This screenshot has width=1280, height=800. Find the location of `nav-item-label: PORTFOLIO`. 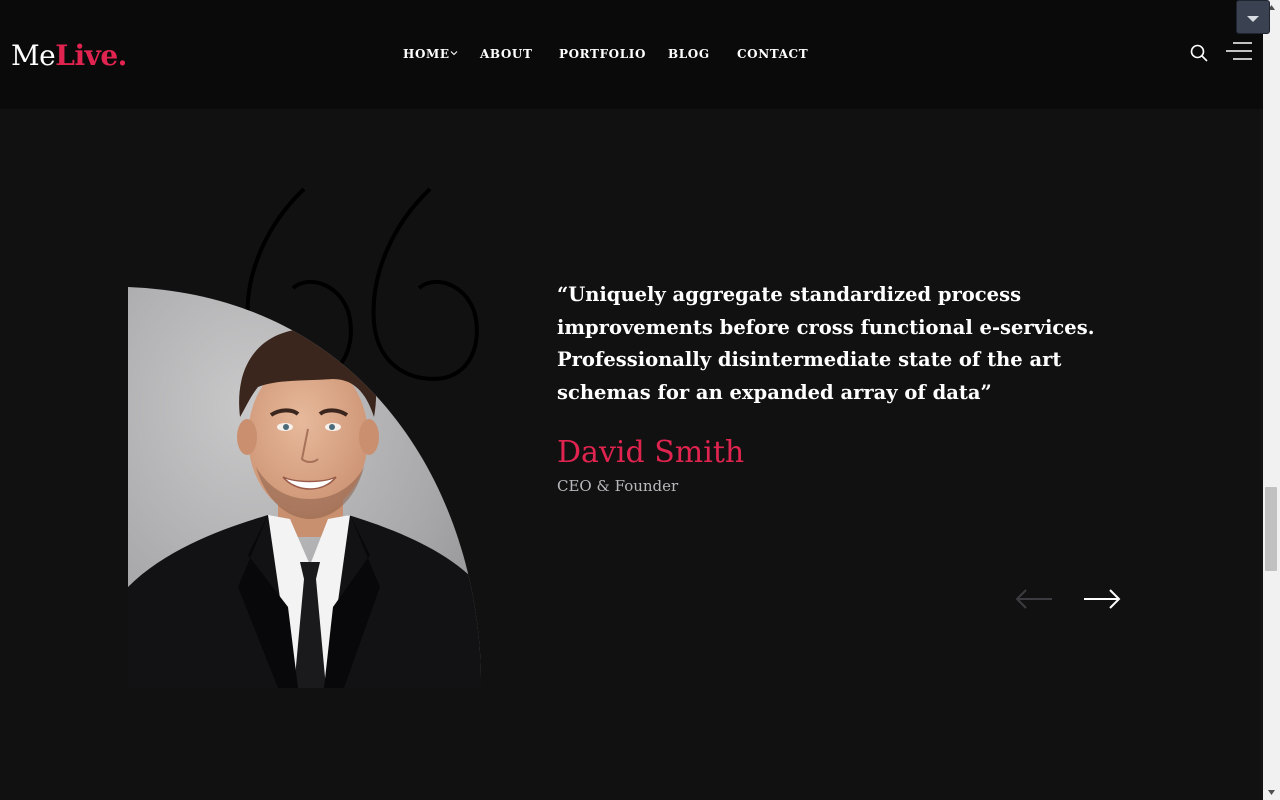

nav-item-label: PORTFOLIO is located at coordinates (603, 54).